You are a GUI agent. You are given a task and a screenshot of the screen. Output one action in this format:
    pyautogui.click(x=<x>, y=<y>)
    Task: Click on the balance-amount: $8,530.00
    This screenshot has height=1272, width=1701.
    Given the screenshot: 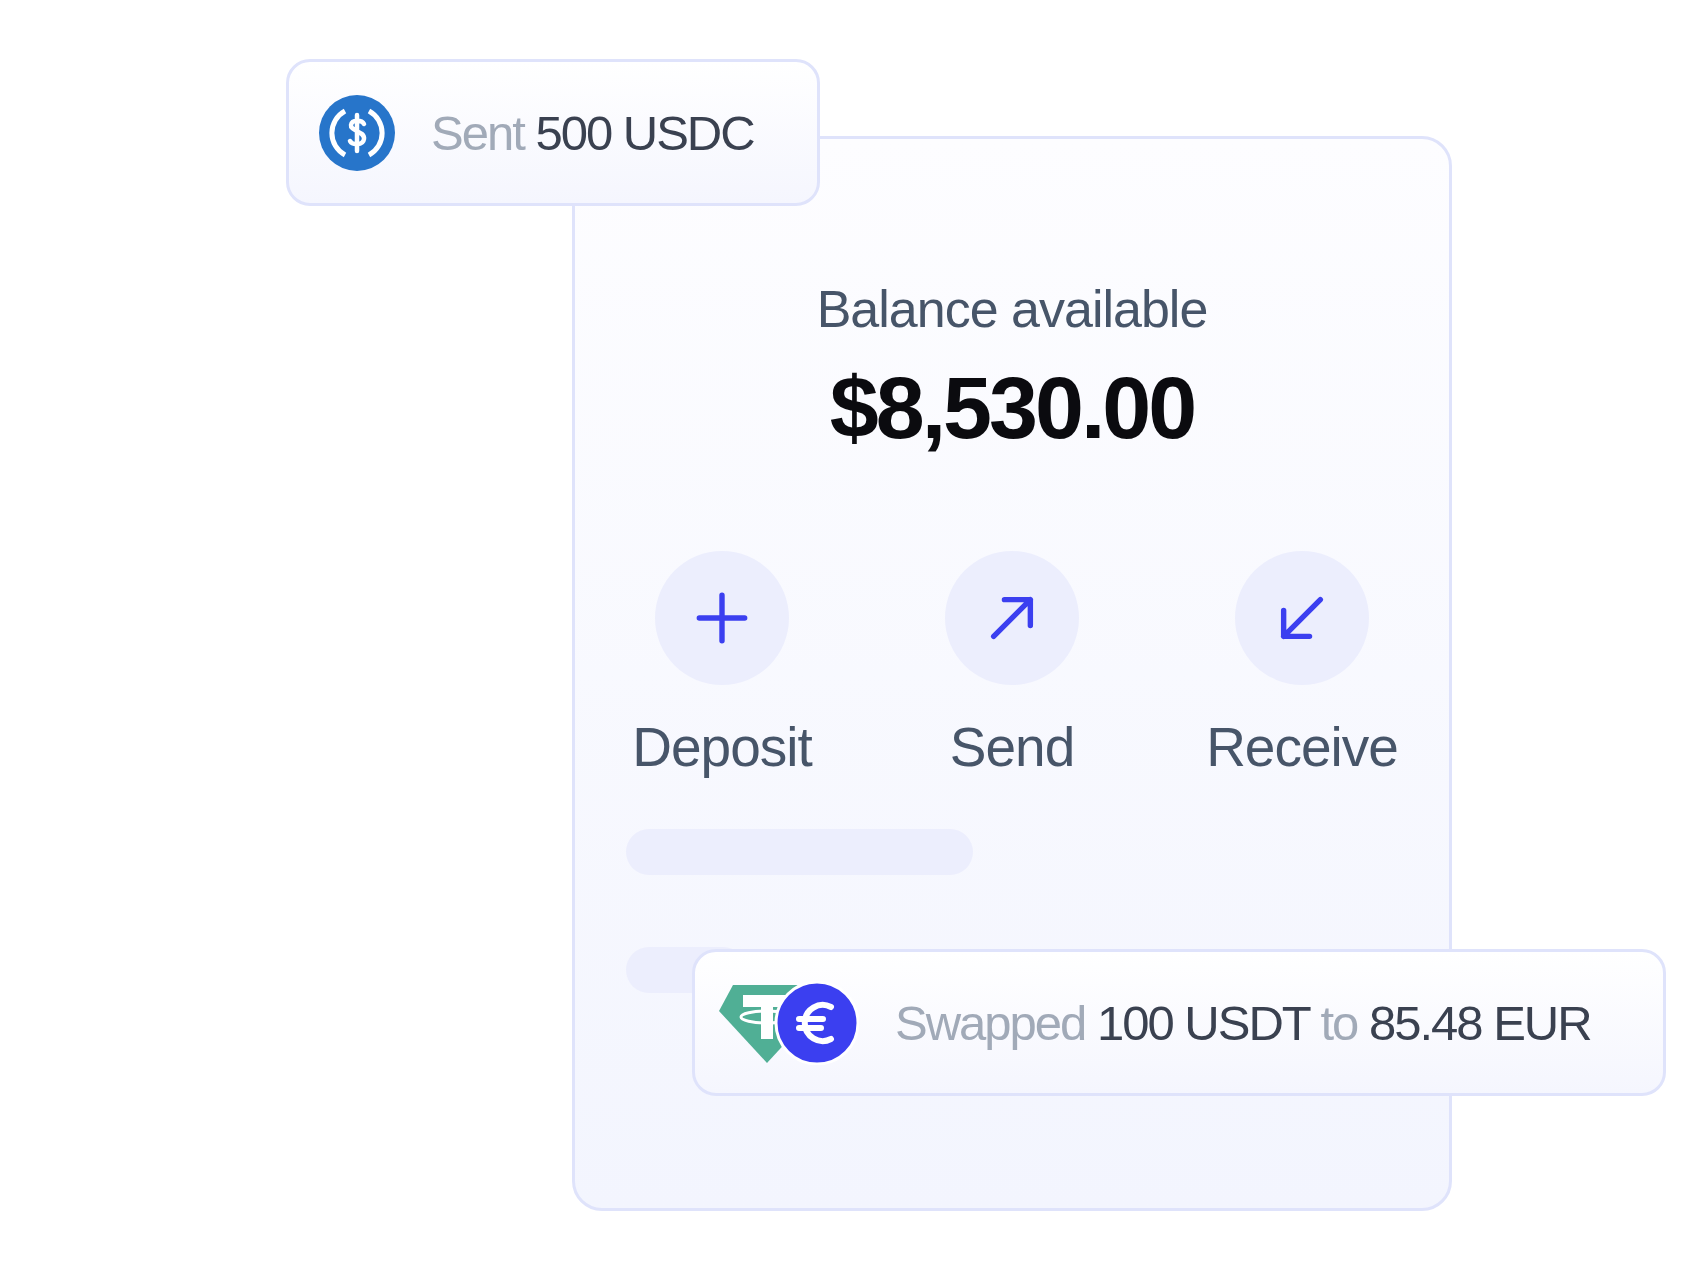 What is the action you would take?
    pyautogui.click(x=1012, y=408)
    